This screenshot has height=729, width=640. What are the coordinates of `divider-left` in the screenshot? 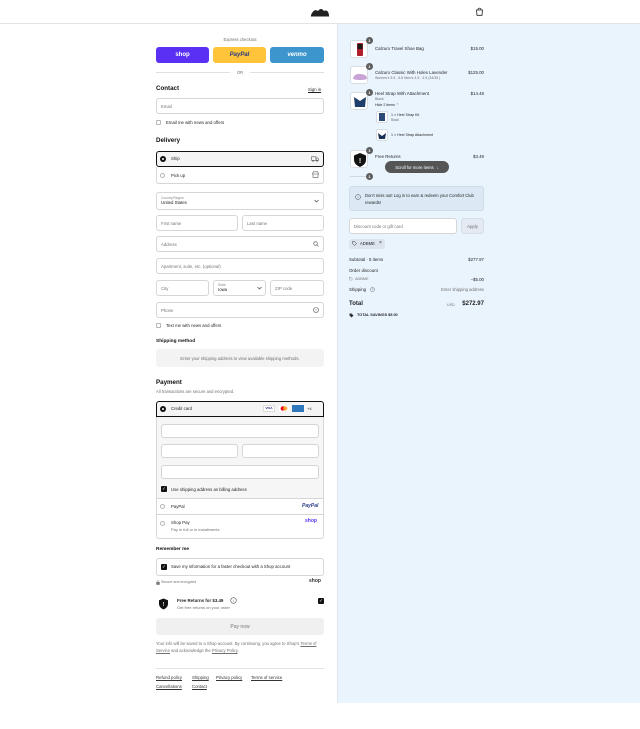 It's located at (193, 72).